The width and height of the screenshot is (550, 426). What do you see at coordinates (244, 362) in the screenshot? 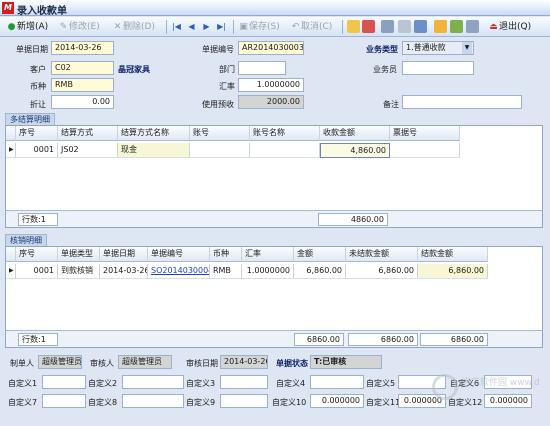
I see `auditdate-field: 2014-03-26` at bounding box center [244, 362].